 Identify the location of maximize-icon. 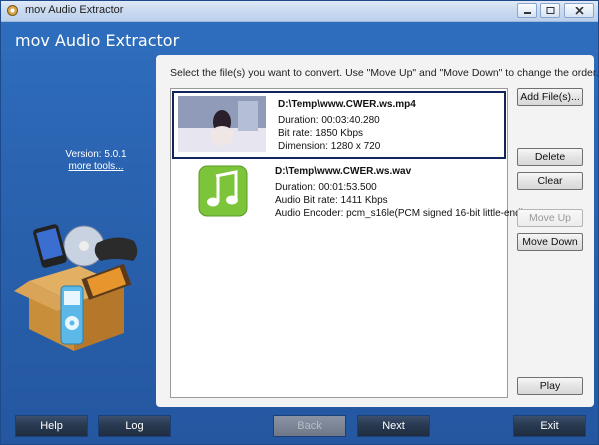
(550, 10).